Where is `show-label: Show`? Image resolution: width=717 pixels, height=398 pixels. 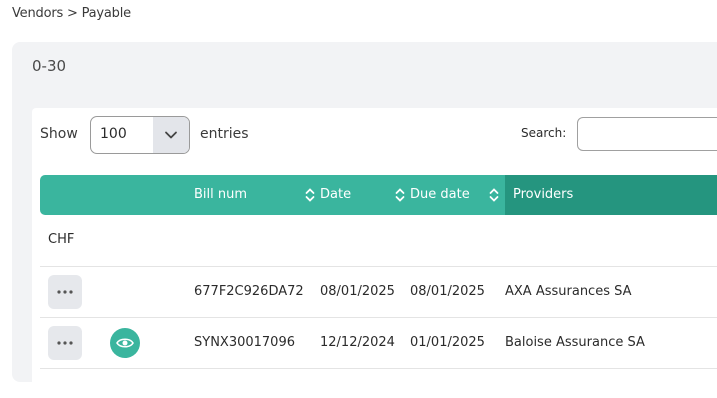
show-label: Show is located at coordinates (59, 134).